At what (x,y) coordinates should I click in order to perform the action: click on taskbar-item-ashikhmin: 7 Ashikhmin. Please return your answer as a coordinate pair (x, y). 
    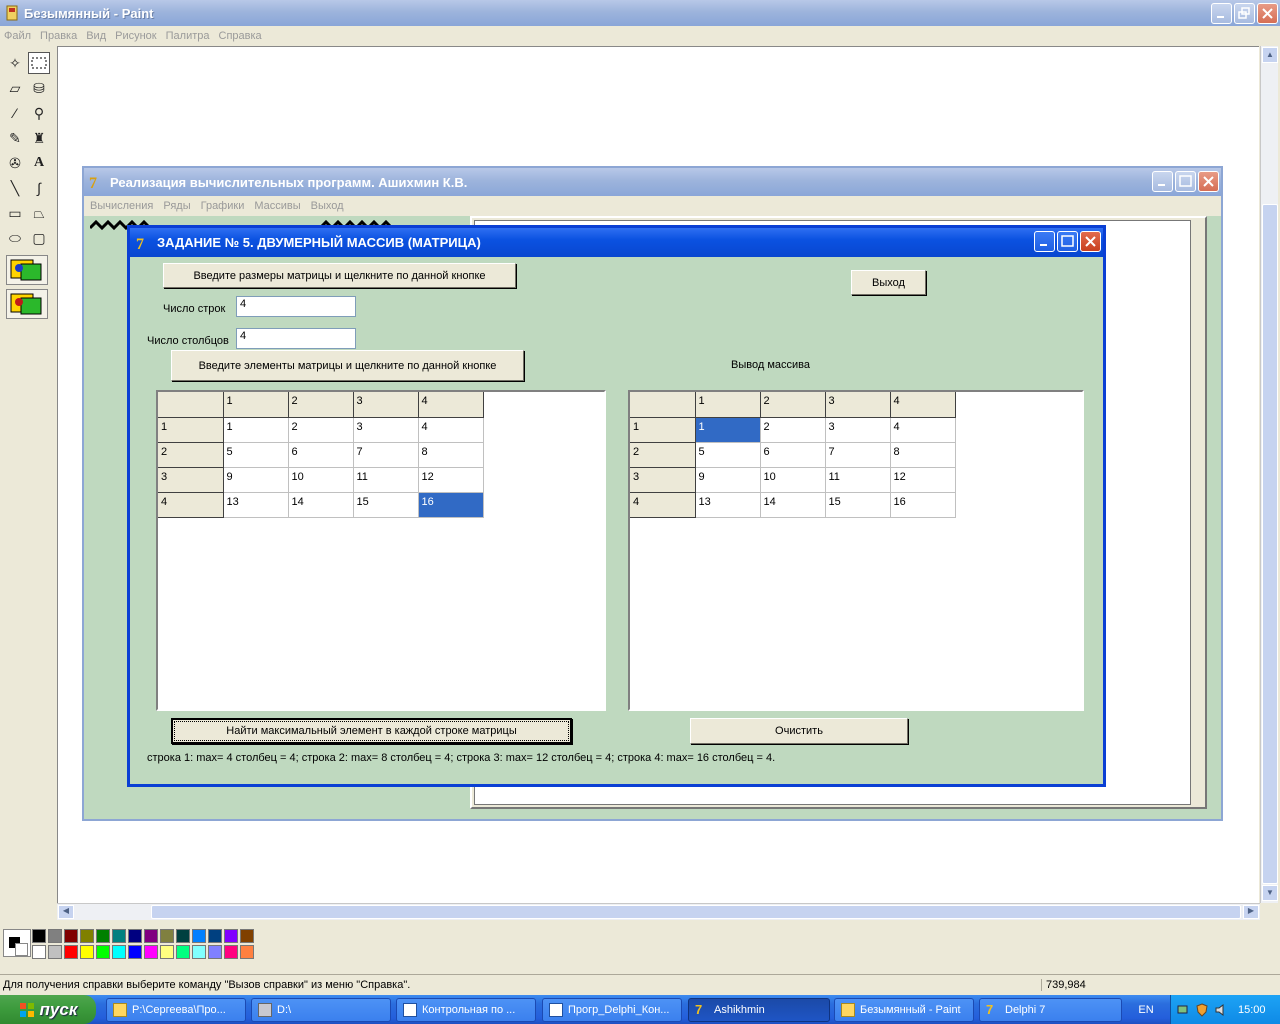
    Looking at the image, I should click on (759, 1010).